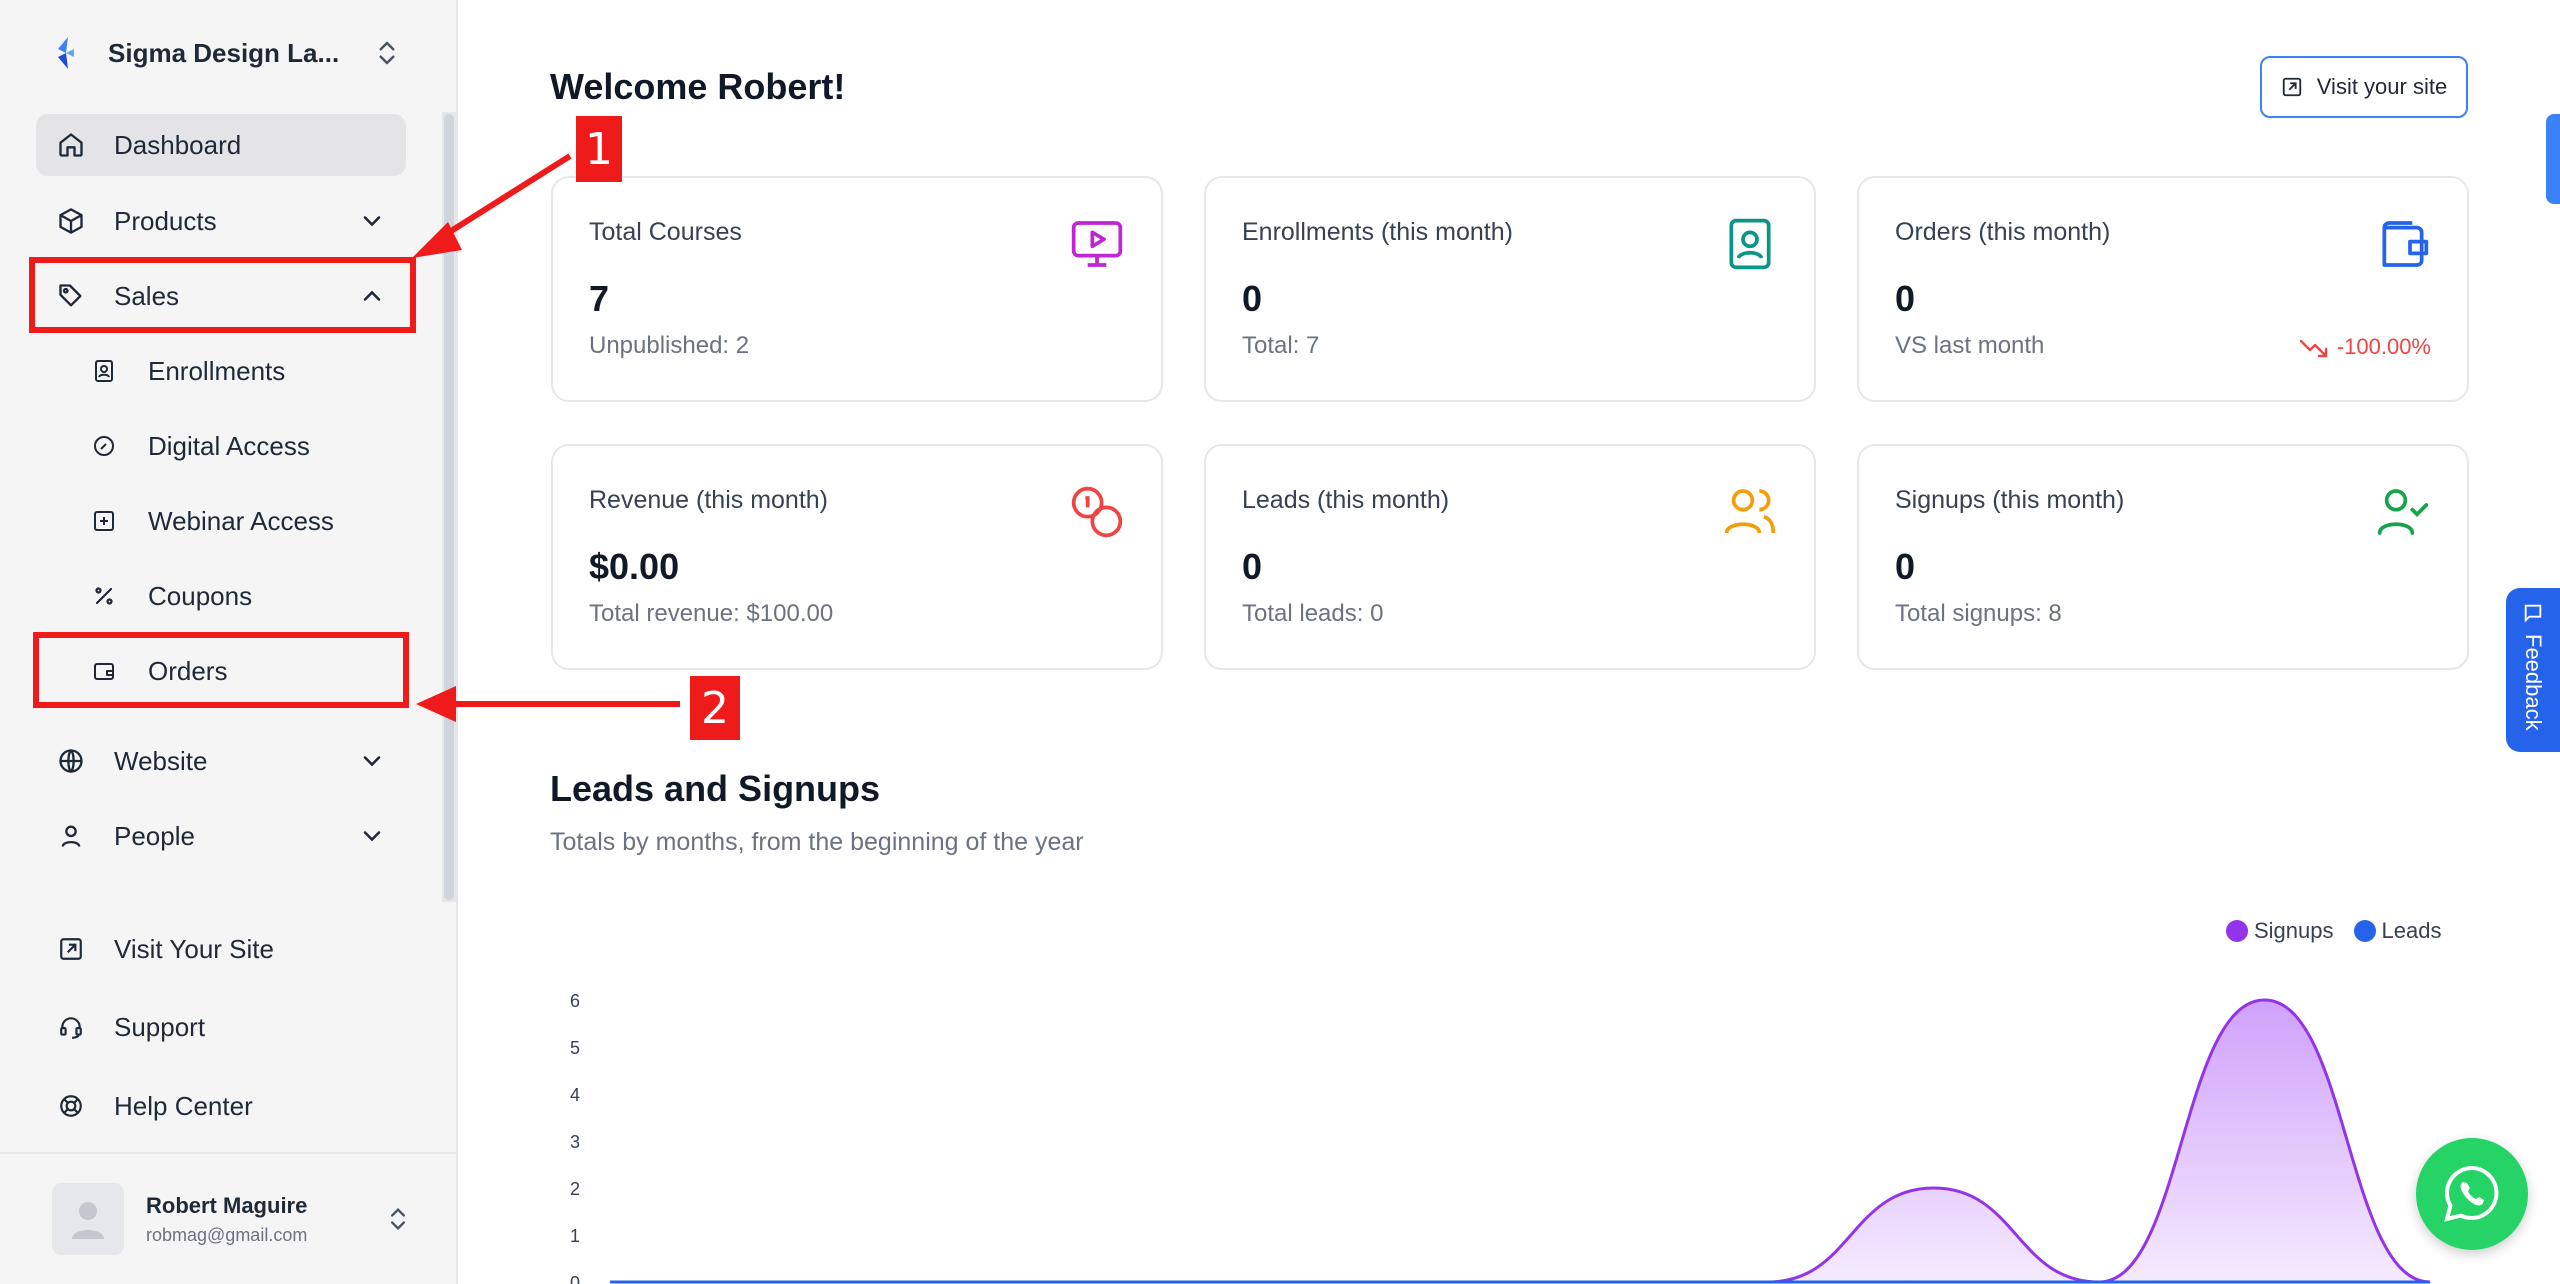 Image resolution: width=2560 pixels, height=1284 pixels. Describe the element at coordinates (227, 1205) in the screenshot. I see `user-name: Robert Maguire` at that location.